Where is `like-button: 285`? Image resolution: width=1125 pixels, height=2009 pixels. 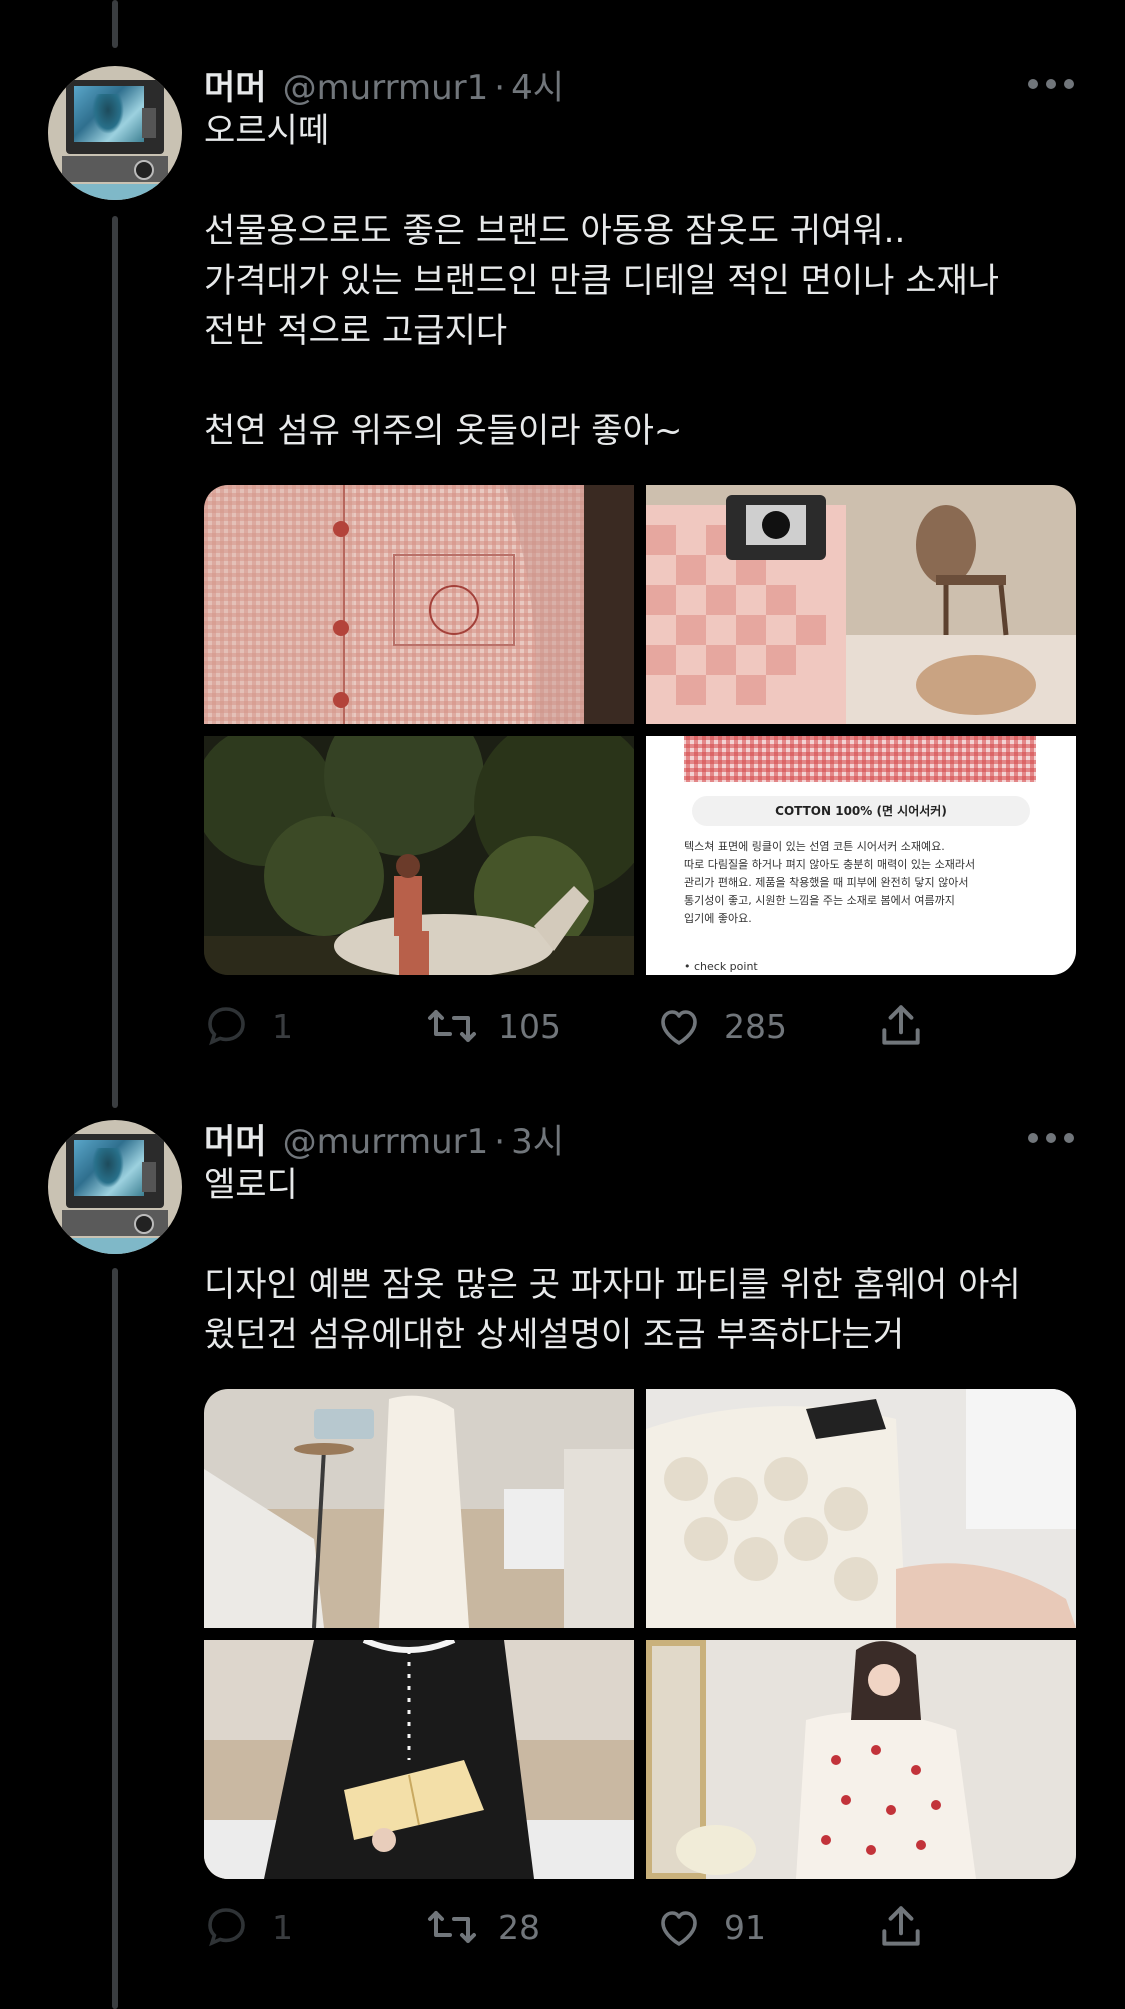 like-button: 285 is located at coordinates (720, 1026).